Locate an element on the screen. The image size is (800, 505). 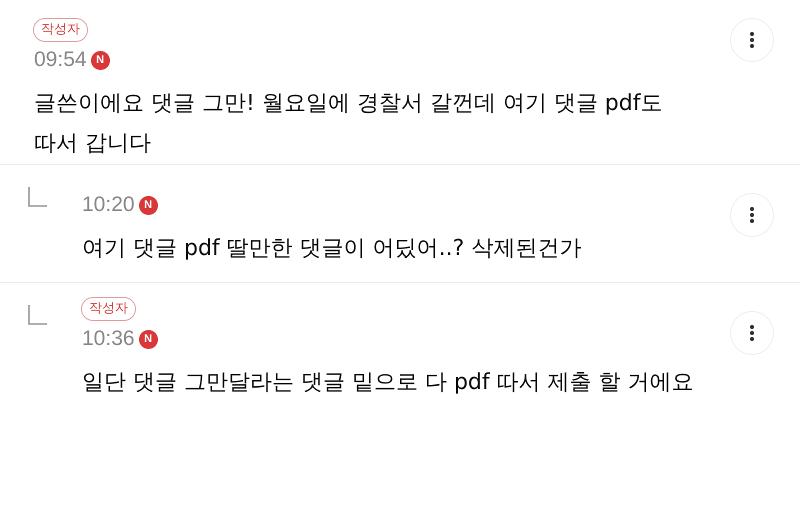
comment-text: 글쓴이에요 댓글 그만! 월요일에 경찰서 갈껀데 여기 댓글 pdf도 따서 갑니다 is located at coordinates (349, 124).